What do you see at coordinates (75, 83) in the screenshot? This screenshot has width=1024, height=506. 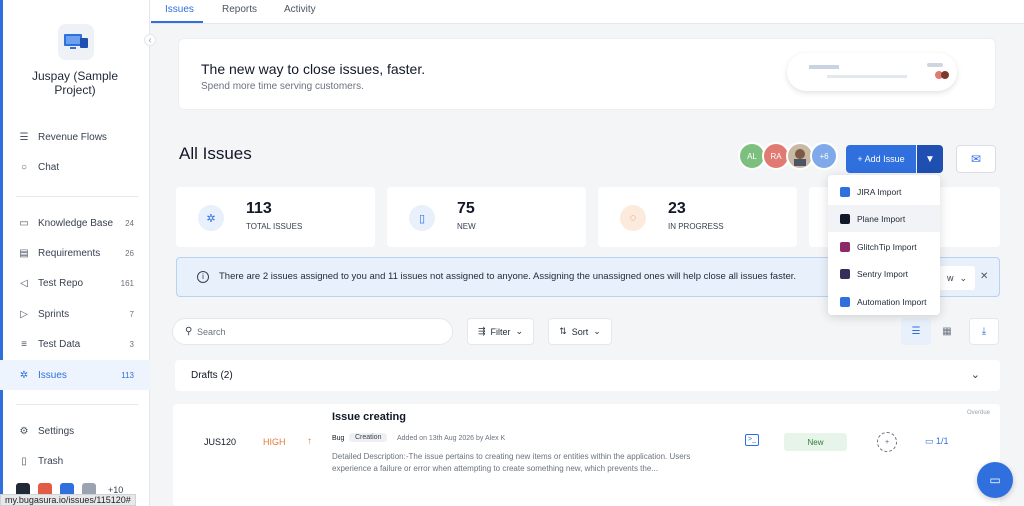 I see `project-name: Juspay (Sample Project)` at bounding box center [75, 83].